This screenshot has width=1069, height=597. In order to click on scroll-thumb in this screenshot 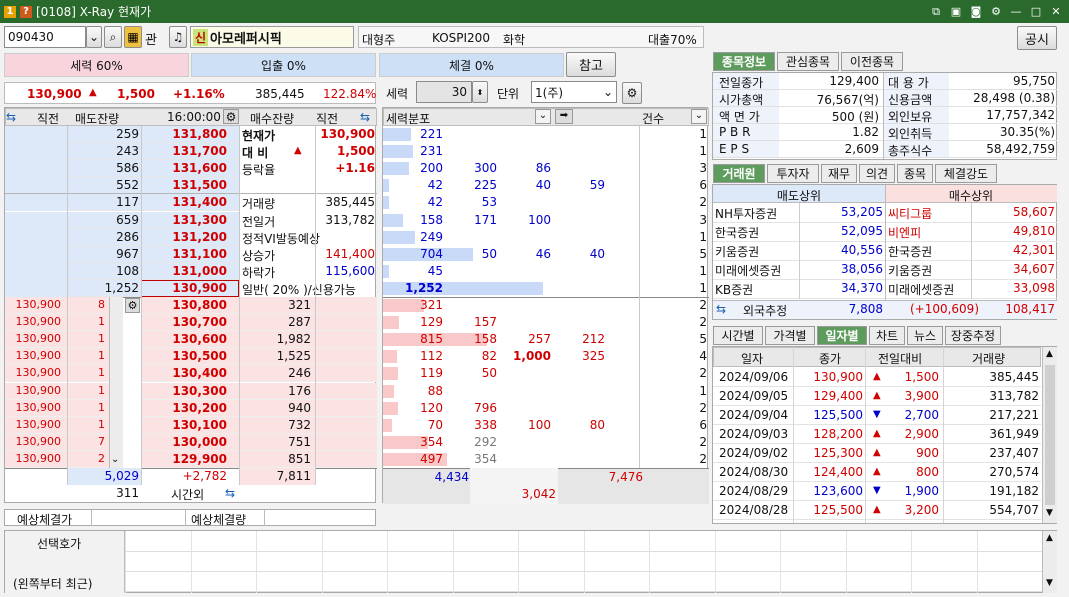, I will do `click(1050, 435)`.